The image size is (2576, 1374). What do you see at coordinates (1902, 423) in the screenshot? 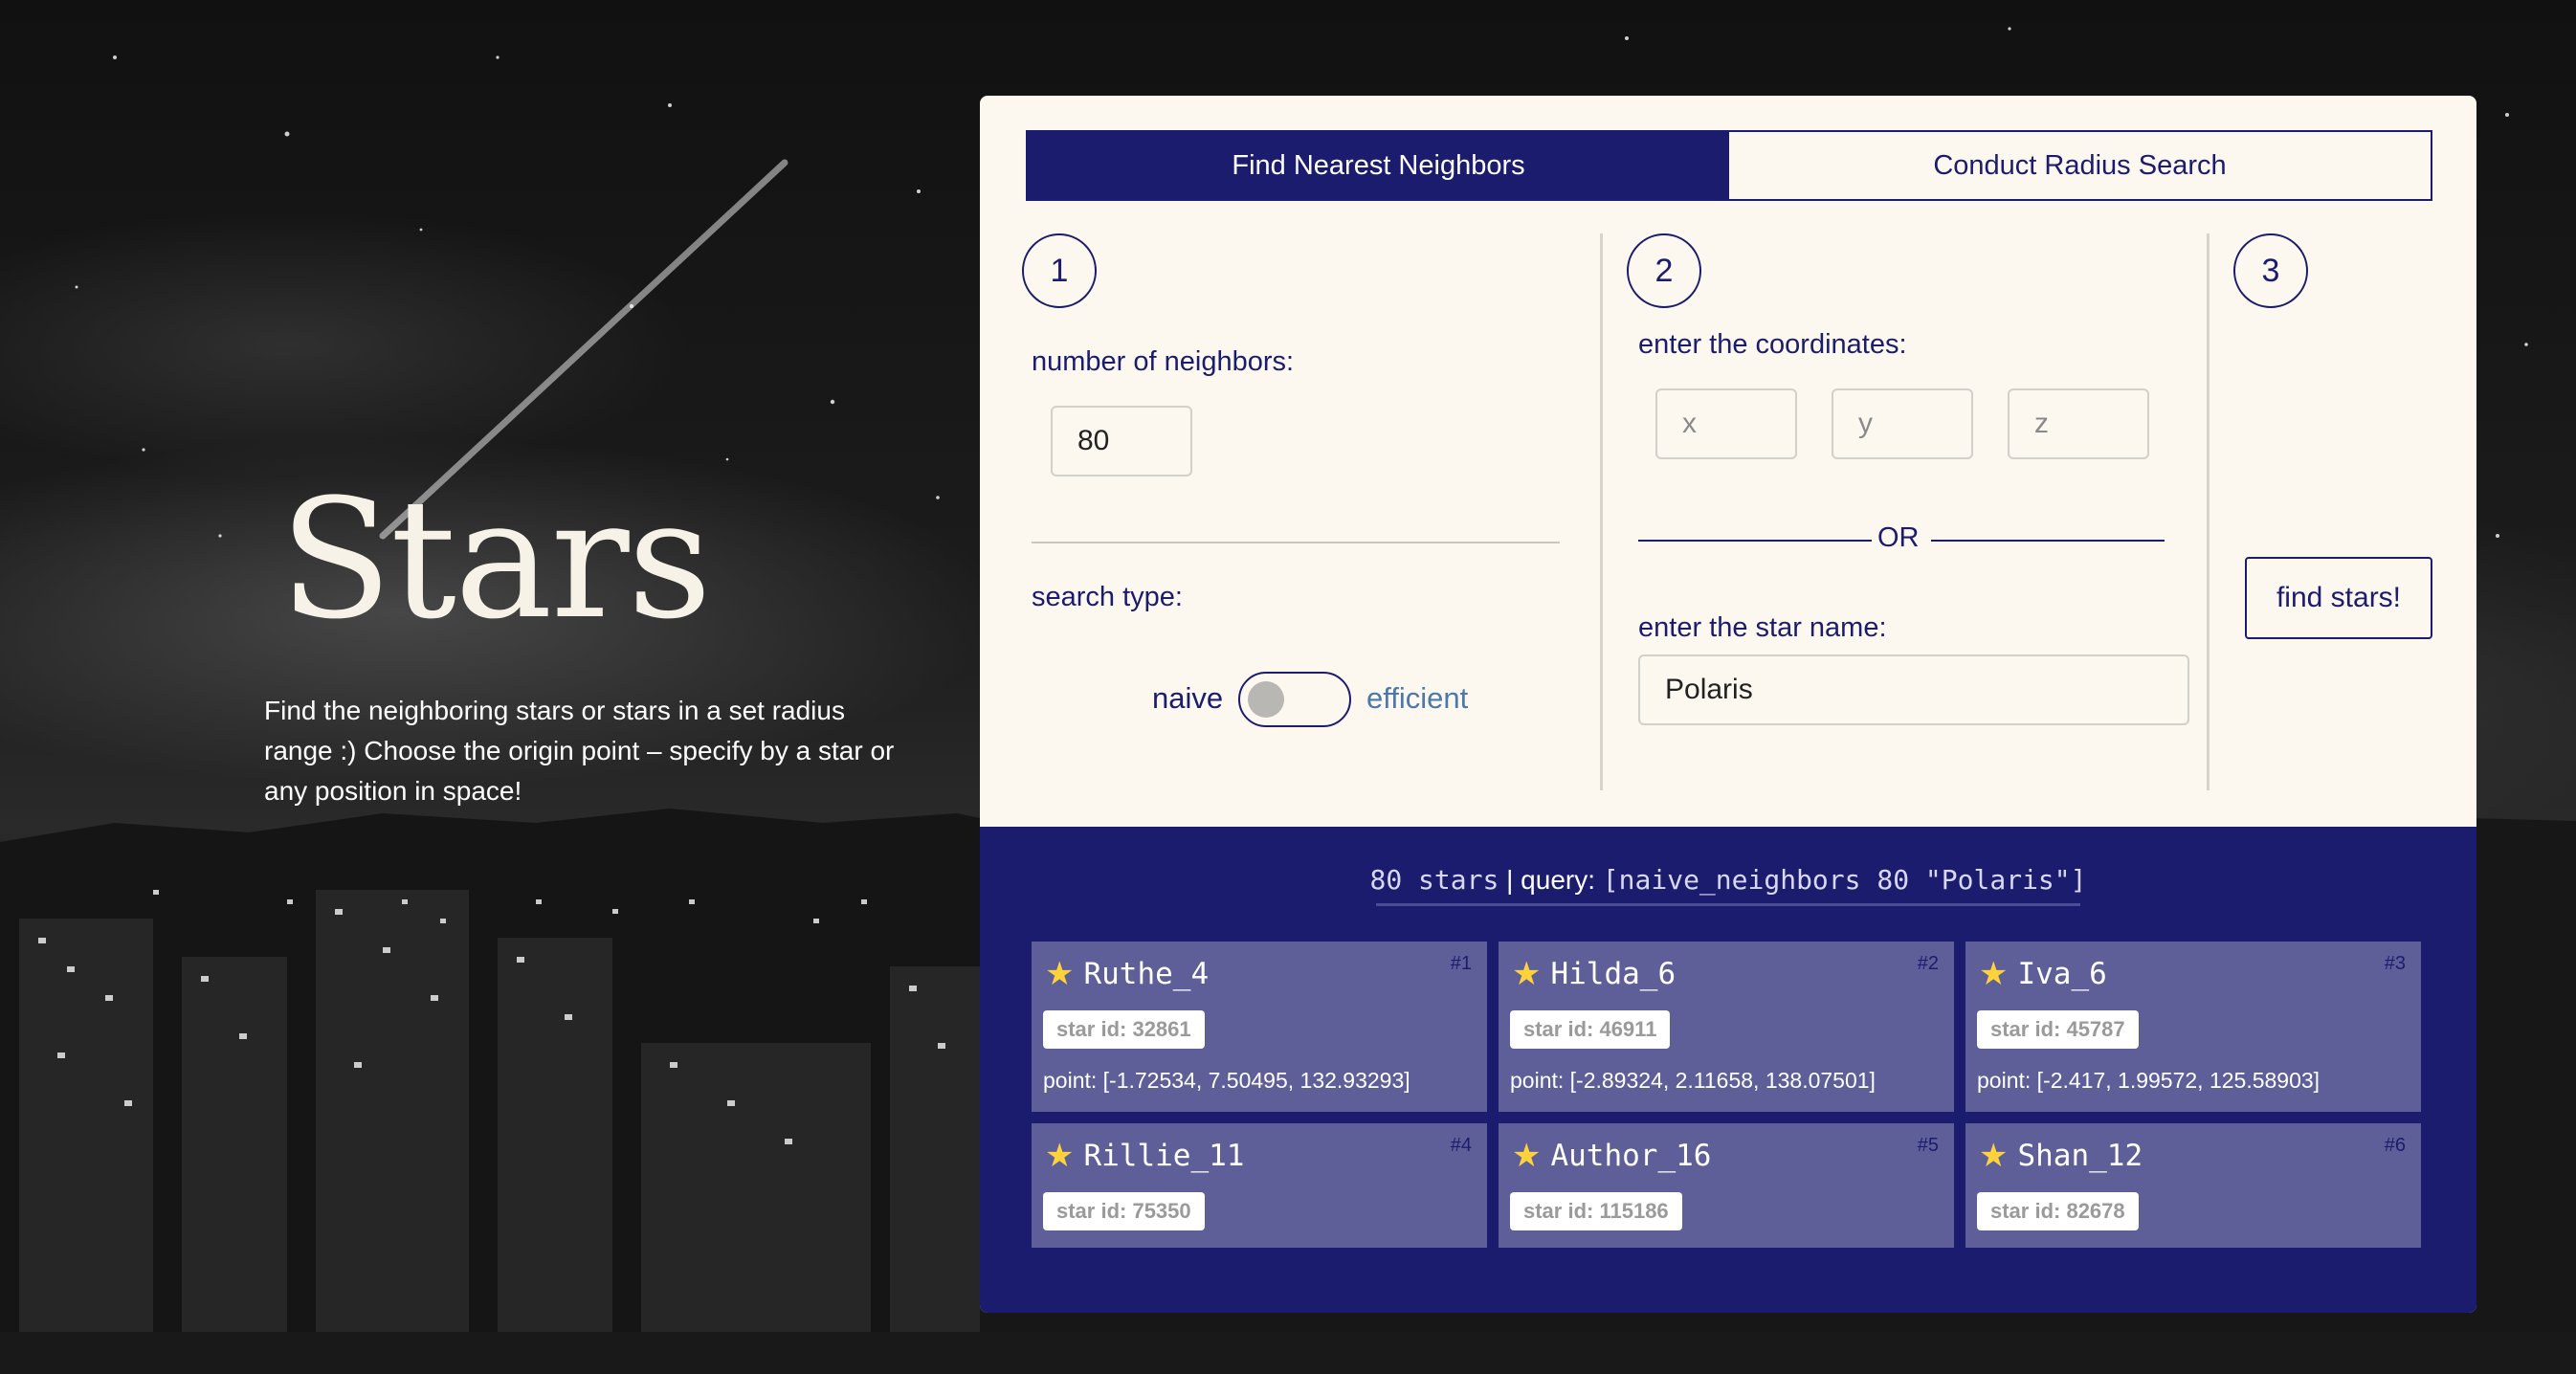
I see `coordinate-y-input` at bounding box center [1902, 423].